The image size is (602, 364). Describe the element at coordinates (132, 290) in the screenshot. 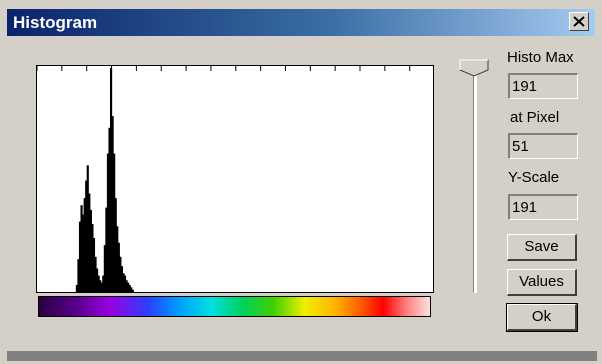

I see `histogram-bar` at that location.